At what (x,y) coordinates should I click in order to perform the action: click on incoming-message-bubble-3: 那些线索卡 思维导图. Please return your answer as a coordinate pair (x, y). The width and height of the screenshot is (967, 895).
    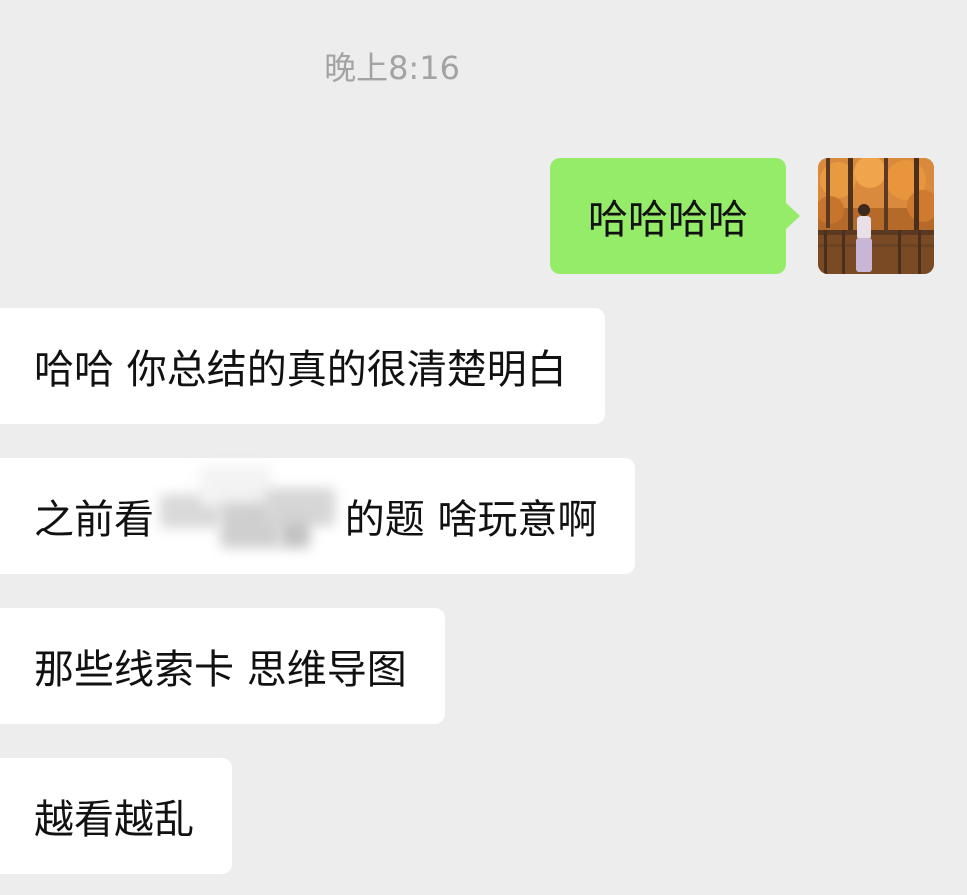
    Looking at the image, I should click on (222, 666).